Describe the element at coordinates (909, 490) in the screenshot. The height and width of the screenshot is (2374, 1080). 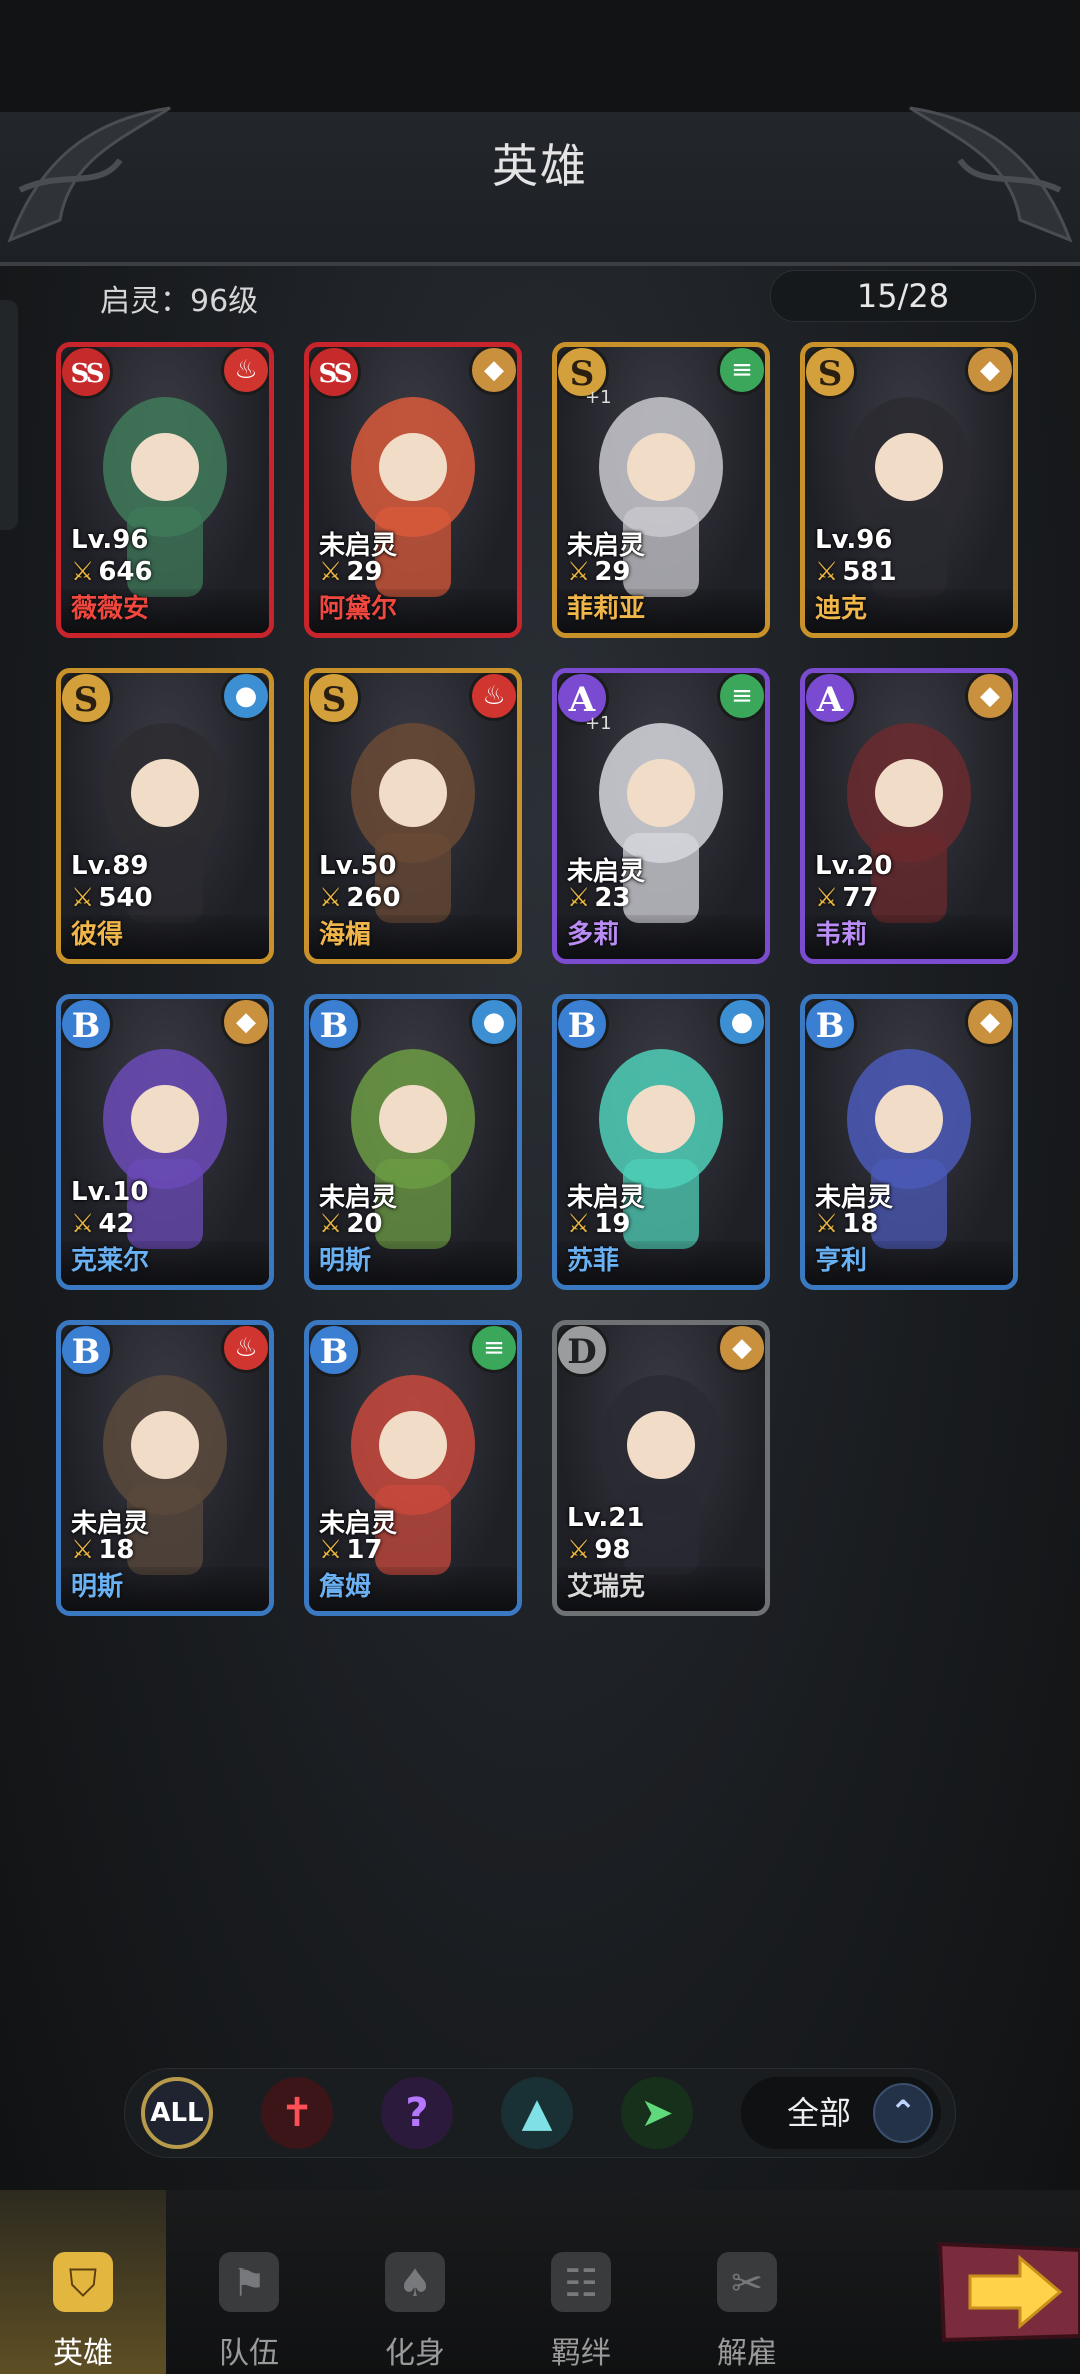
I see `hero-card: S ◆ Lv.96 ⚔ 581 迪克` at that location.